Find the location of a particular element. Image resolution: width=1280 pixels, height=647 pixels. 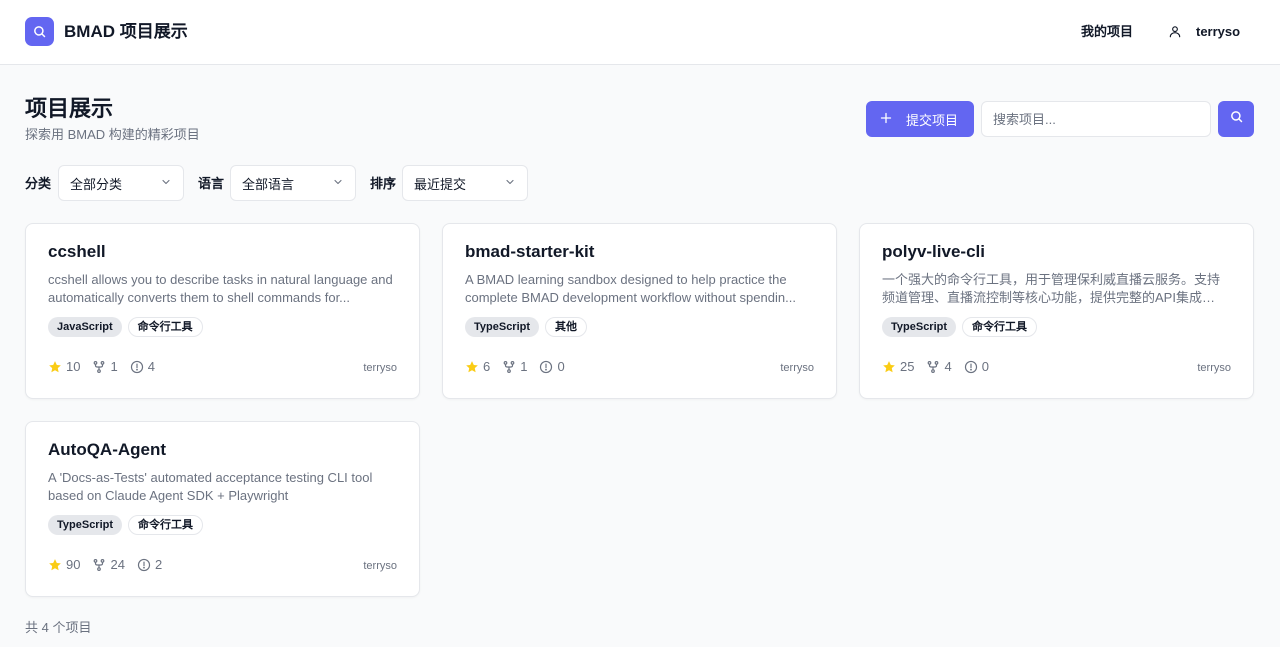

page-subtitle: 探索用 BMAD 构建的精彩项目 is located at coordinates (112, 134).